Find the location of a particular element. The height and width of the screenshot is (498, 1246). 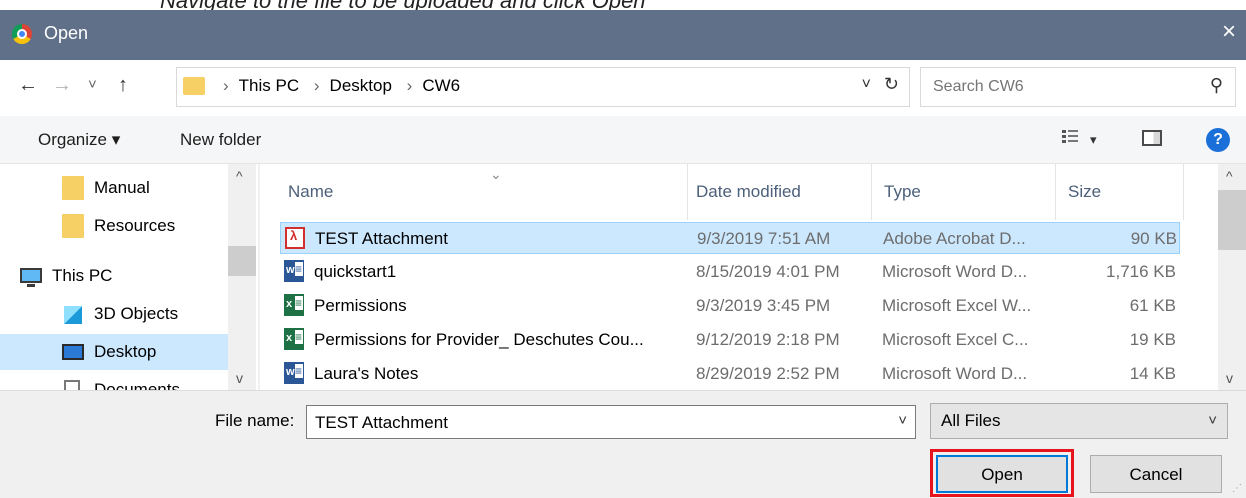

file-type-filter-value: All Files is located at coordinates (971, 420).